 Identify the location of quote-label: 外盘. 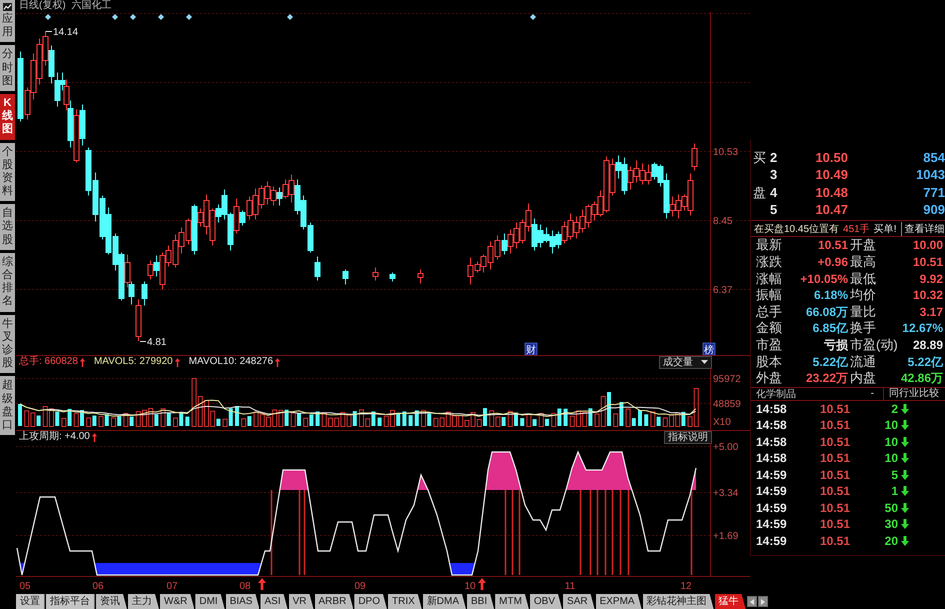
(769, 378).